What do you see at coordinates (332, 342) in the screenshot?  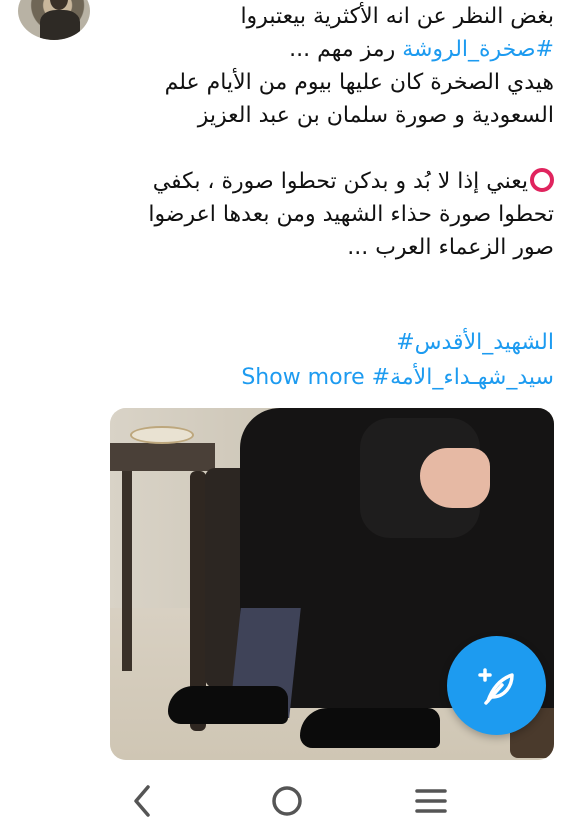 I see `hashtag-1: الشهيد_الأقدس#` at bounding box center [332, 342].